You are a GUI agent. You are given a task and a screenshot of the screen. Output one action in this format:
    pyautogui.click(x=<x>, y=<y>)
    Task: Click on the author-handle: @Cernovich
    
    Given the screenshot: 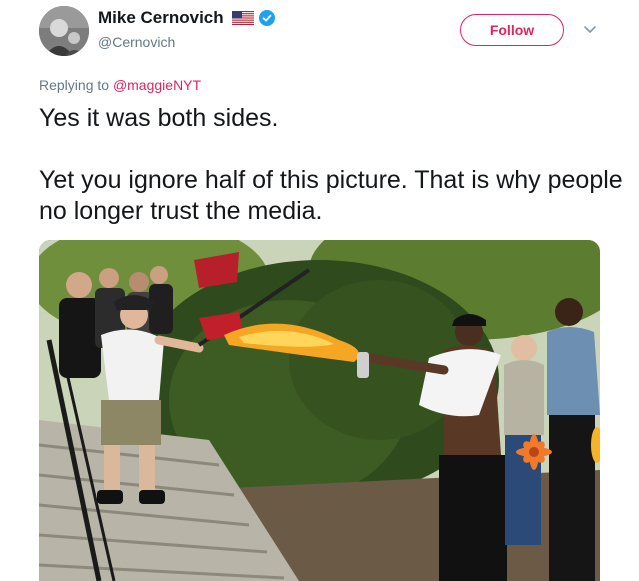 What is the action you would take?
    pyautogui.click(x=136, y=42)
    